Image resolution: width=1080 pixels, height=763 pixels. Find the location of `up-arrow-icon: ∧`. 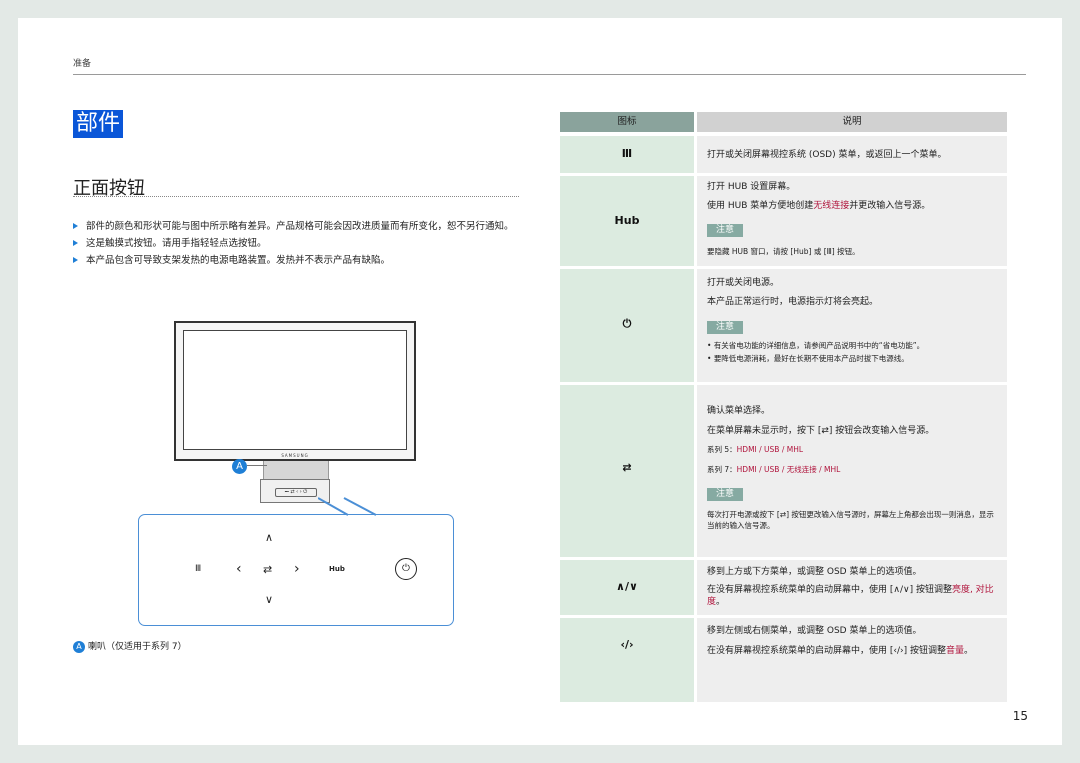

up-arrow-icon: ∧ is located at coordinates (269, 537).